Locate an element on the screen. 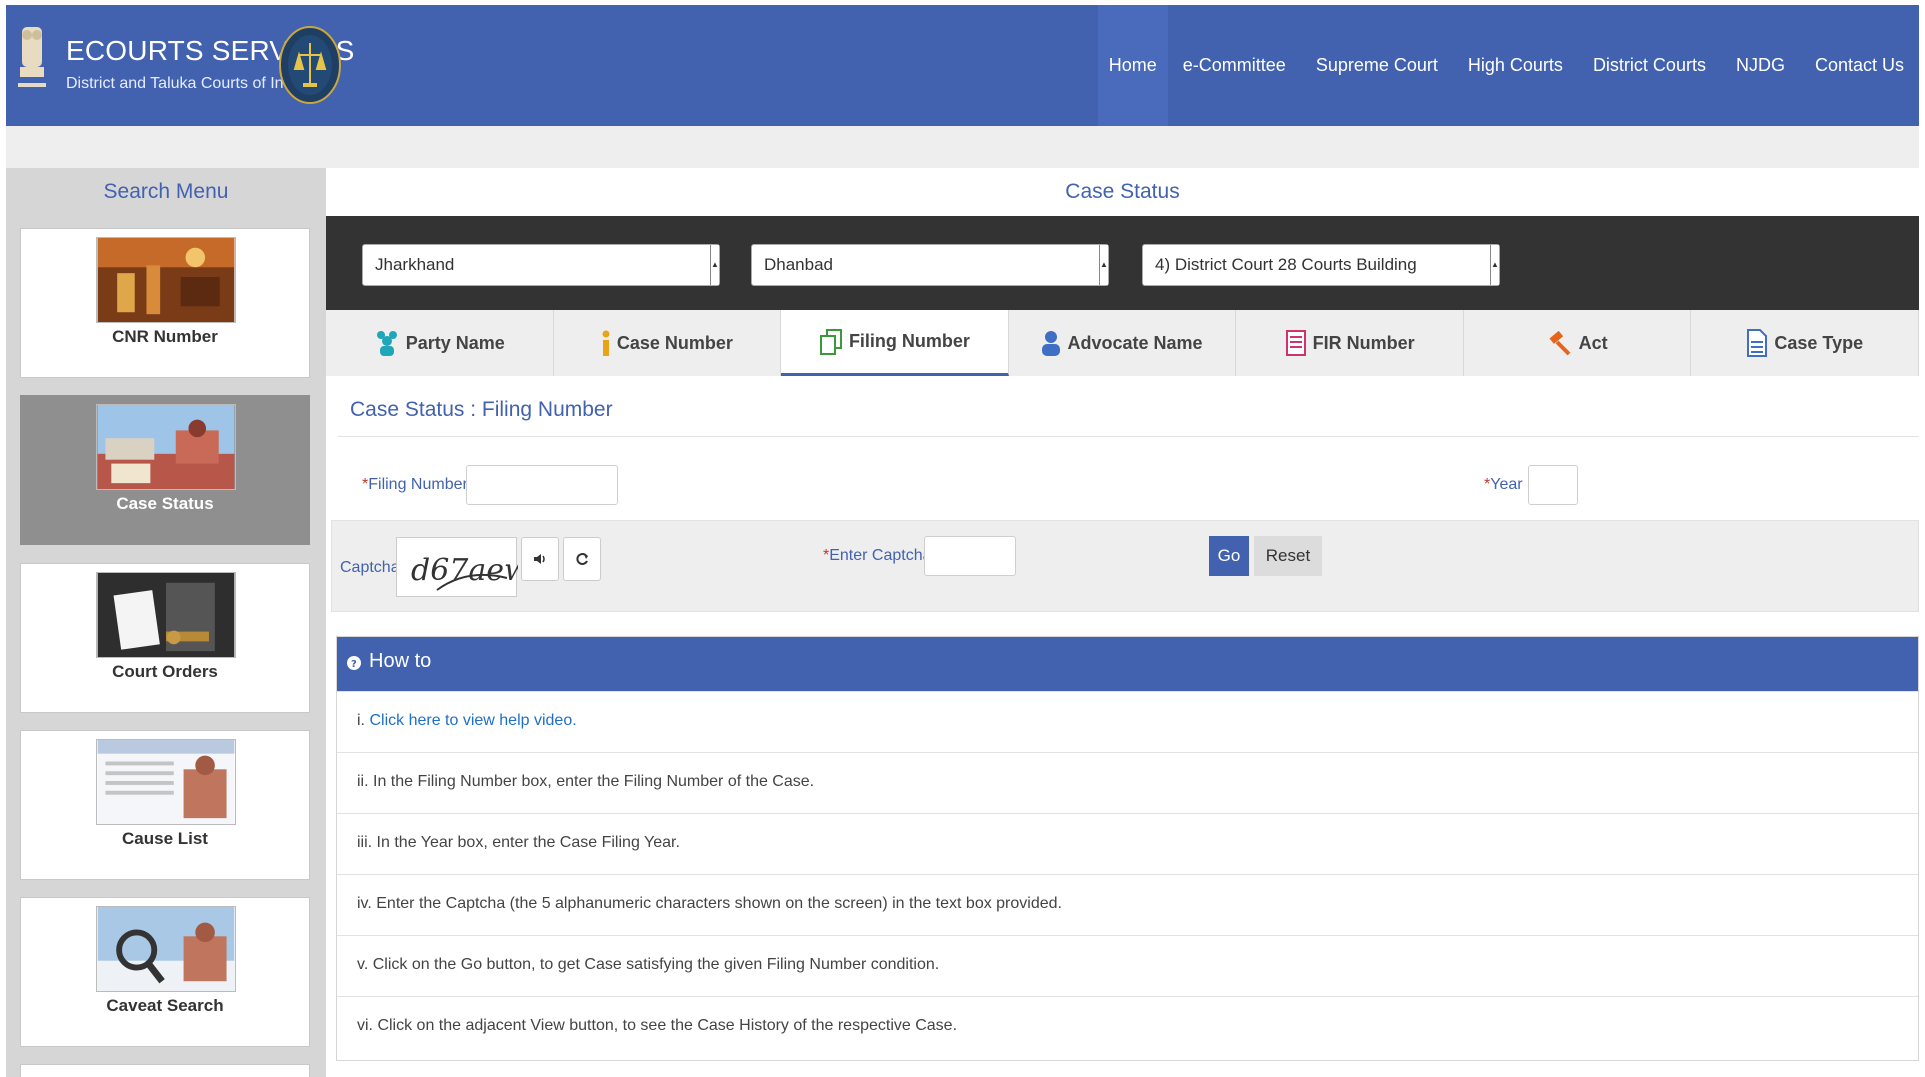  sidebar-item-case-status: Case Status is located at coordinates (165, 470).